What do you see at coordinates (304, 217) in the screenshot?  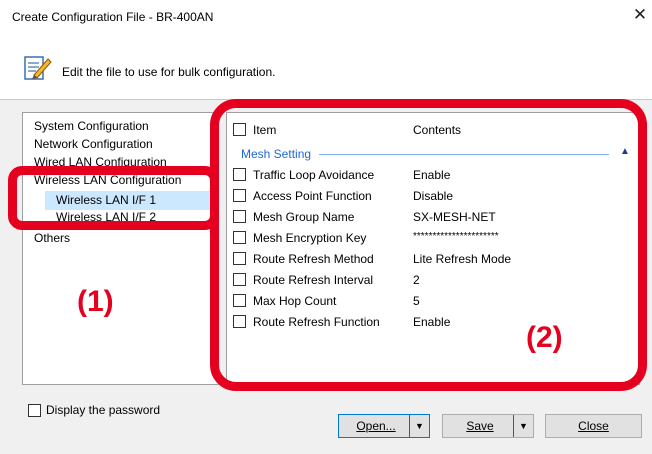 I see `row-item-label: Mesh Group Name` at bounding box center [304, 217].